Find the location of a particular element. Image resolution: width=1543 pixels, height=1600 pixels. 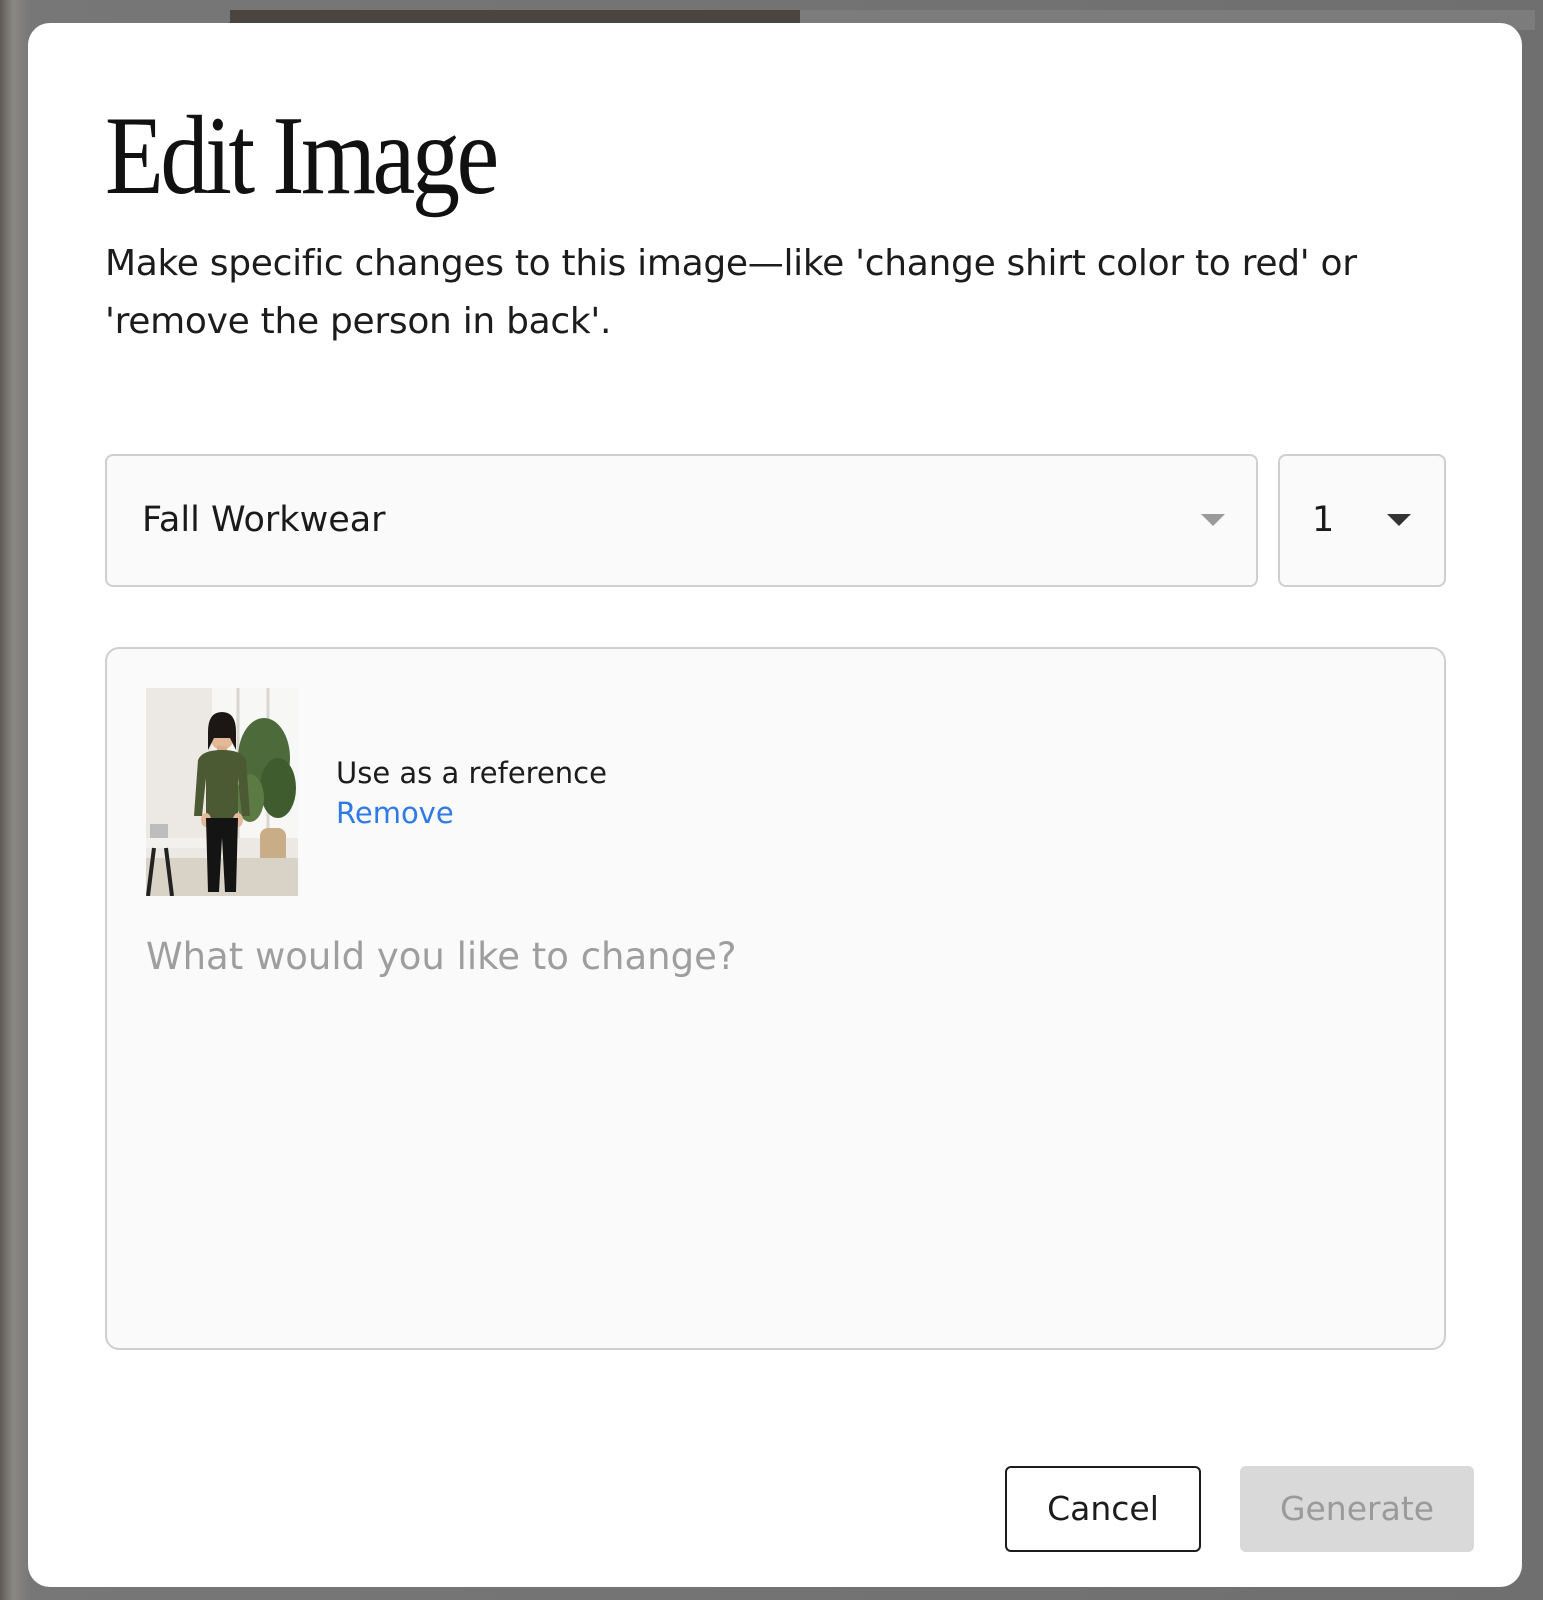

image-count-select: 1 is located at coordinates (1362, 520).